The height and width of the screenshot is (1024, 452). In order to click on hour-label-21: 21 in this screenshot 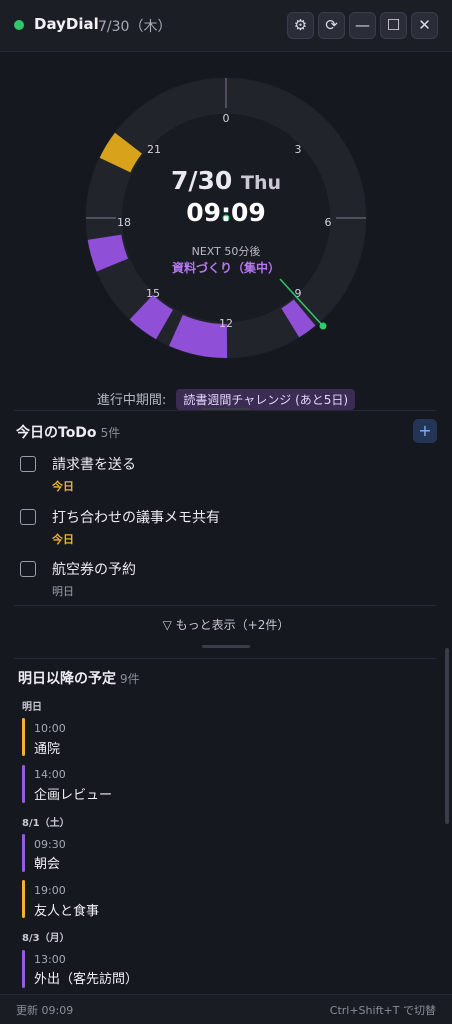, I will do `click(154, 149)`.